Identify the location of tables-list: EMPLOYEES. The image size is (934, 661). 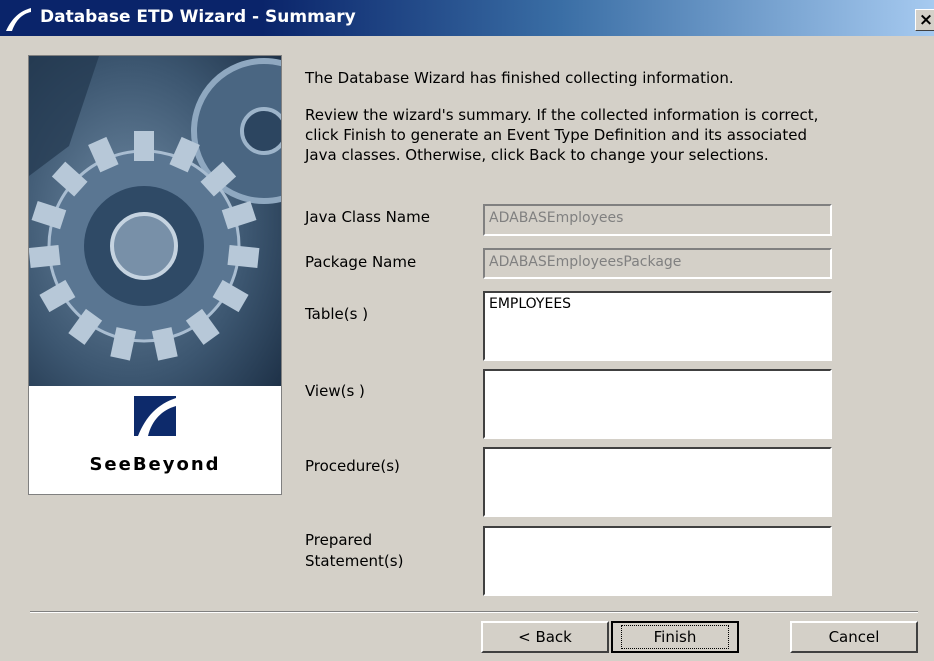
(657, 326).